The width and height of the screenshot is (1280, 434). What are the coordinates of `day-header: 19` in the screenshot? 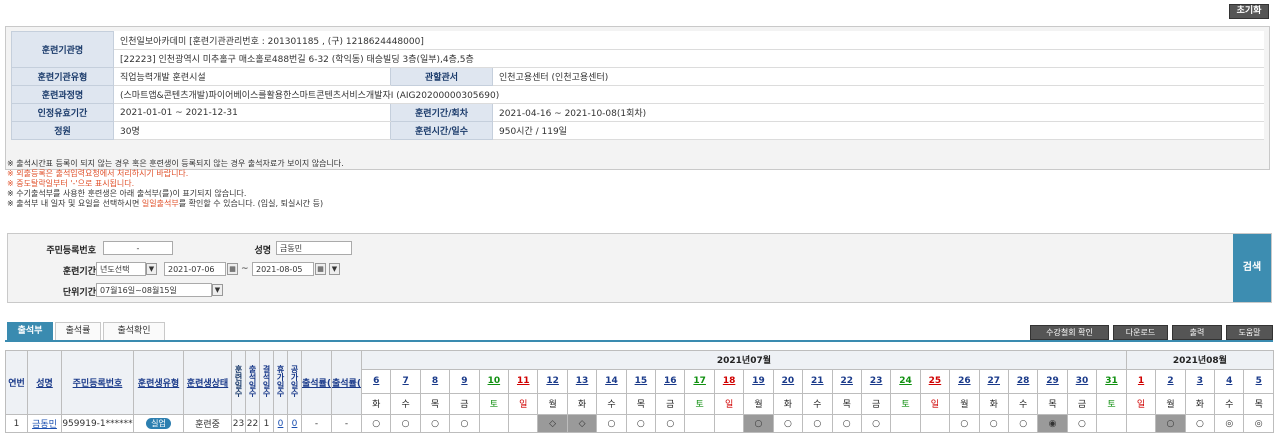 It's located at (758, 381).